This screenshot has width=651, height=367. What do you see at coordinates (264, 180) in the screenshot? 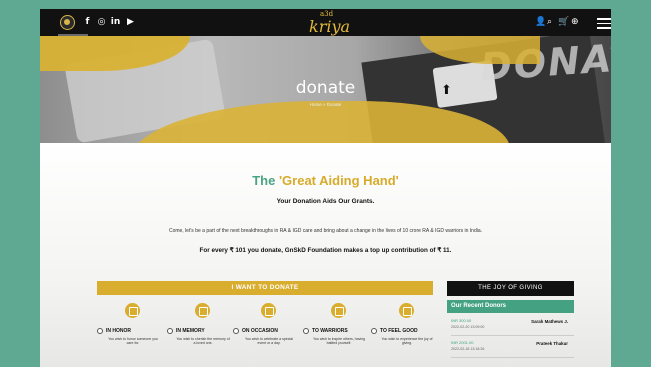
I see `heading-prefix: The` at bounding box center [264, 180].